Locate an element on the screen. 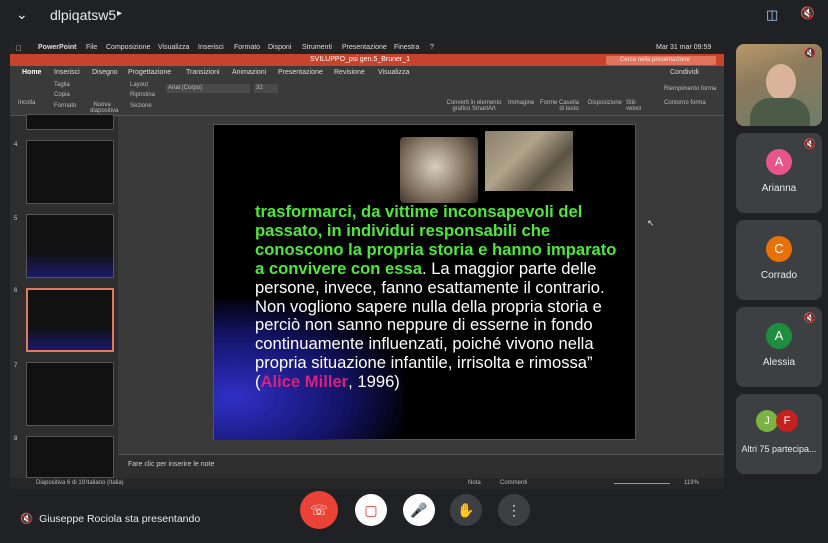 The height and width of the screenshot is (543, 828). arrange-button: Disposizione is located at coordinates (605, 103).